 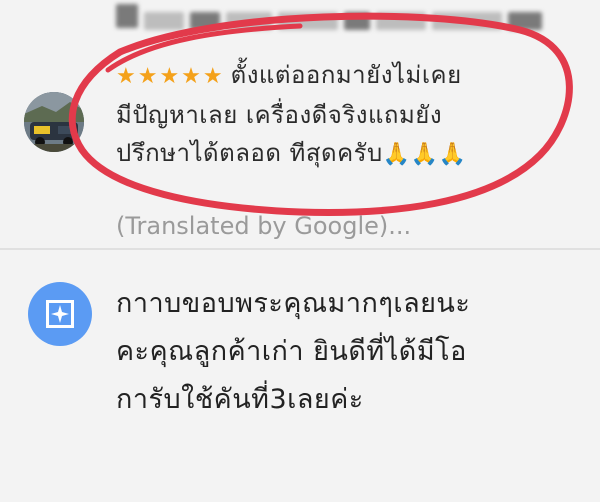 I want to click on business-profile-icon, so click(x=60, y=314).